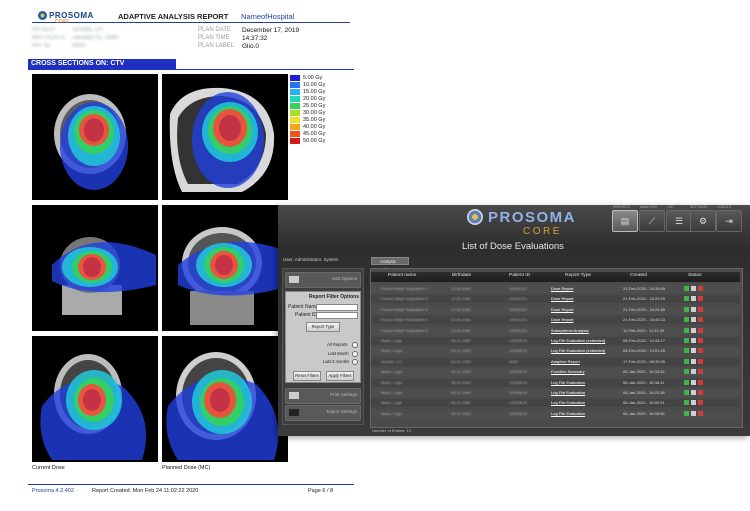 The height and width of the screenshot is (511, 750). What do you see at coordinates (519, 275) in the screenshot?
I see `col-patient-id: Patient ID` at bounding box center [519, 275].